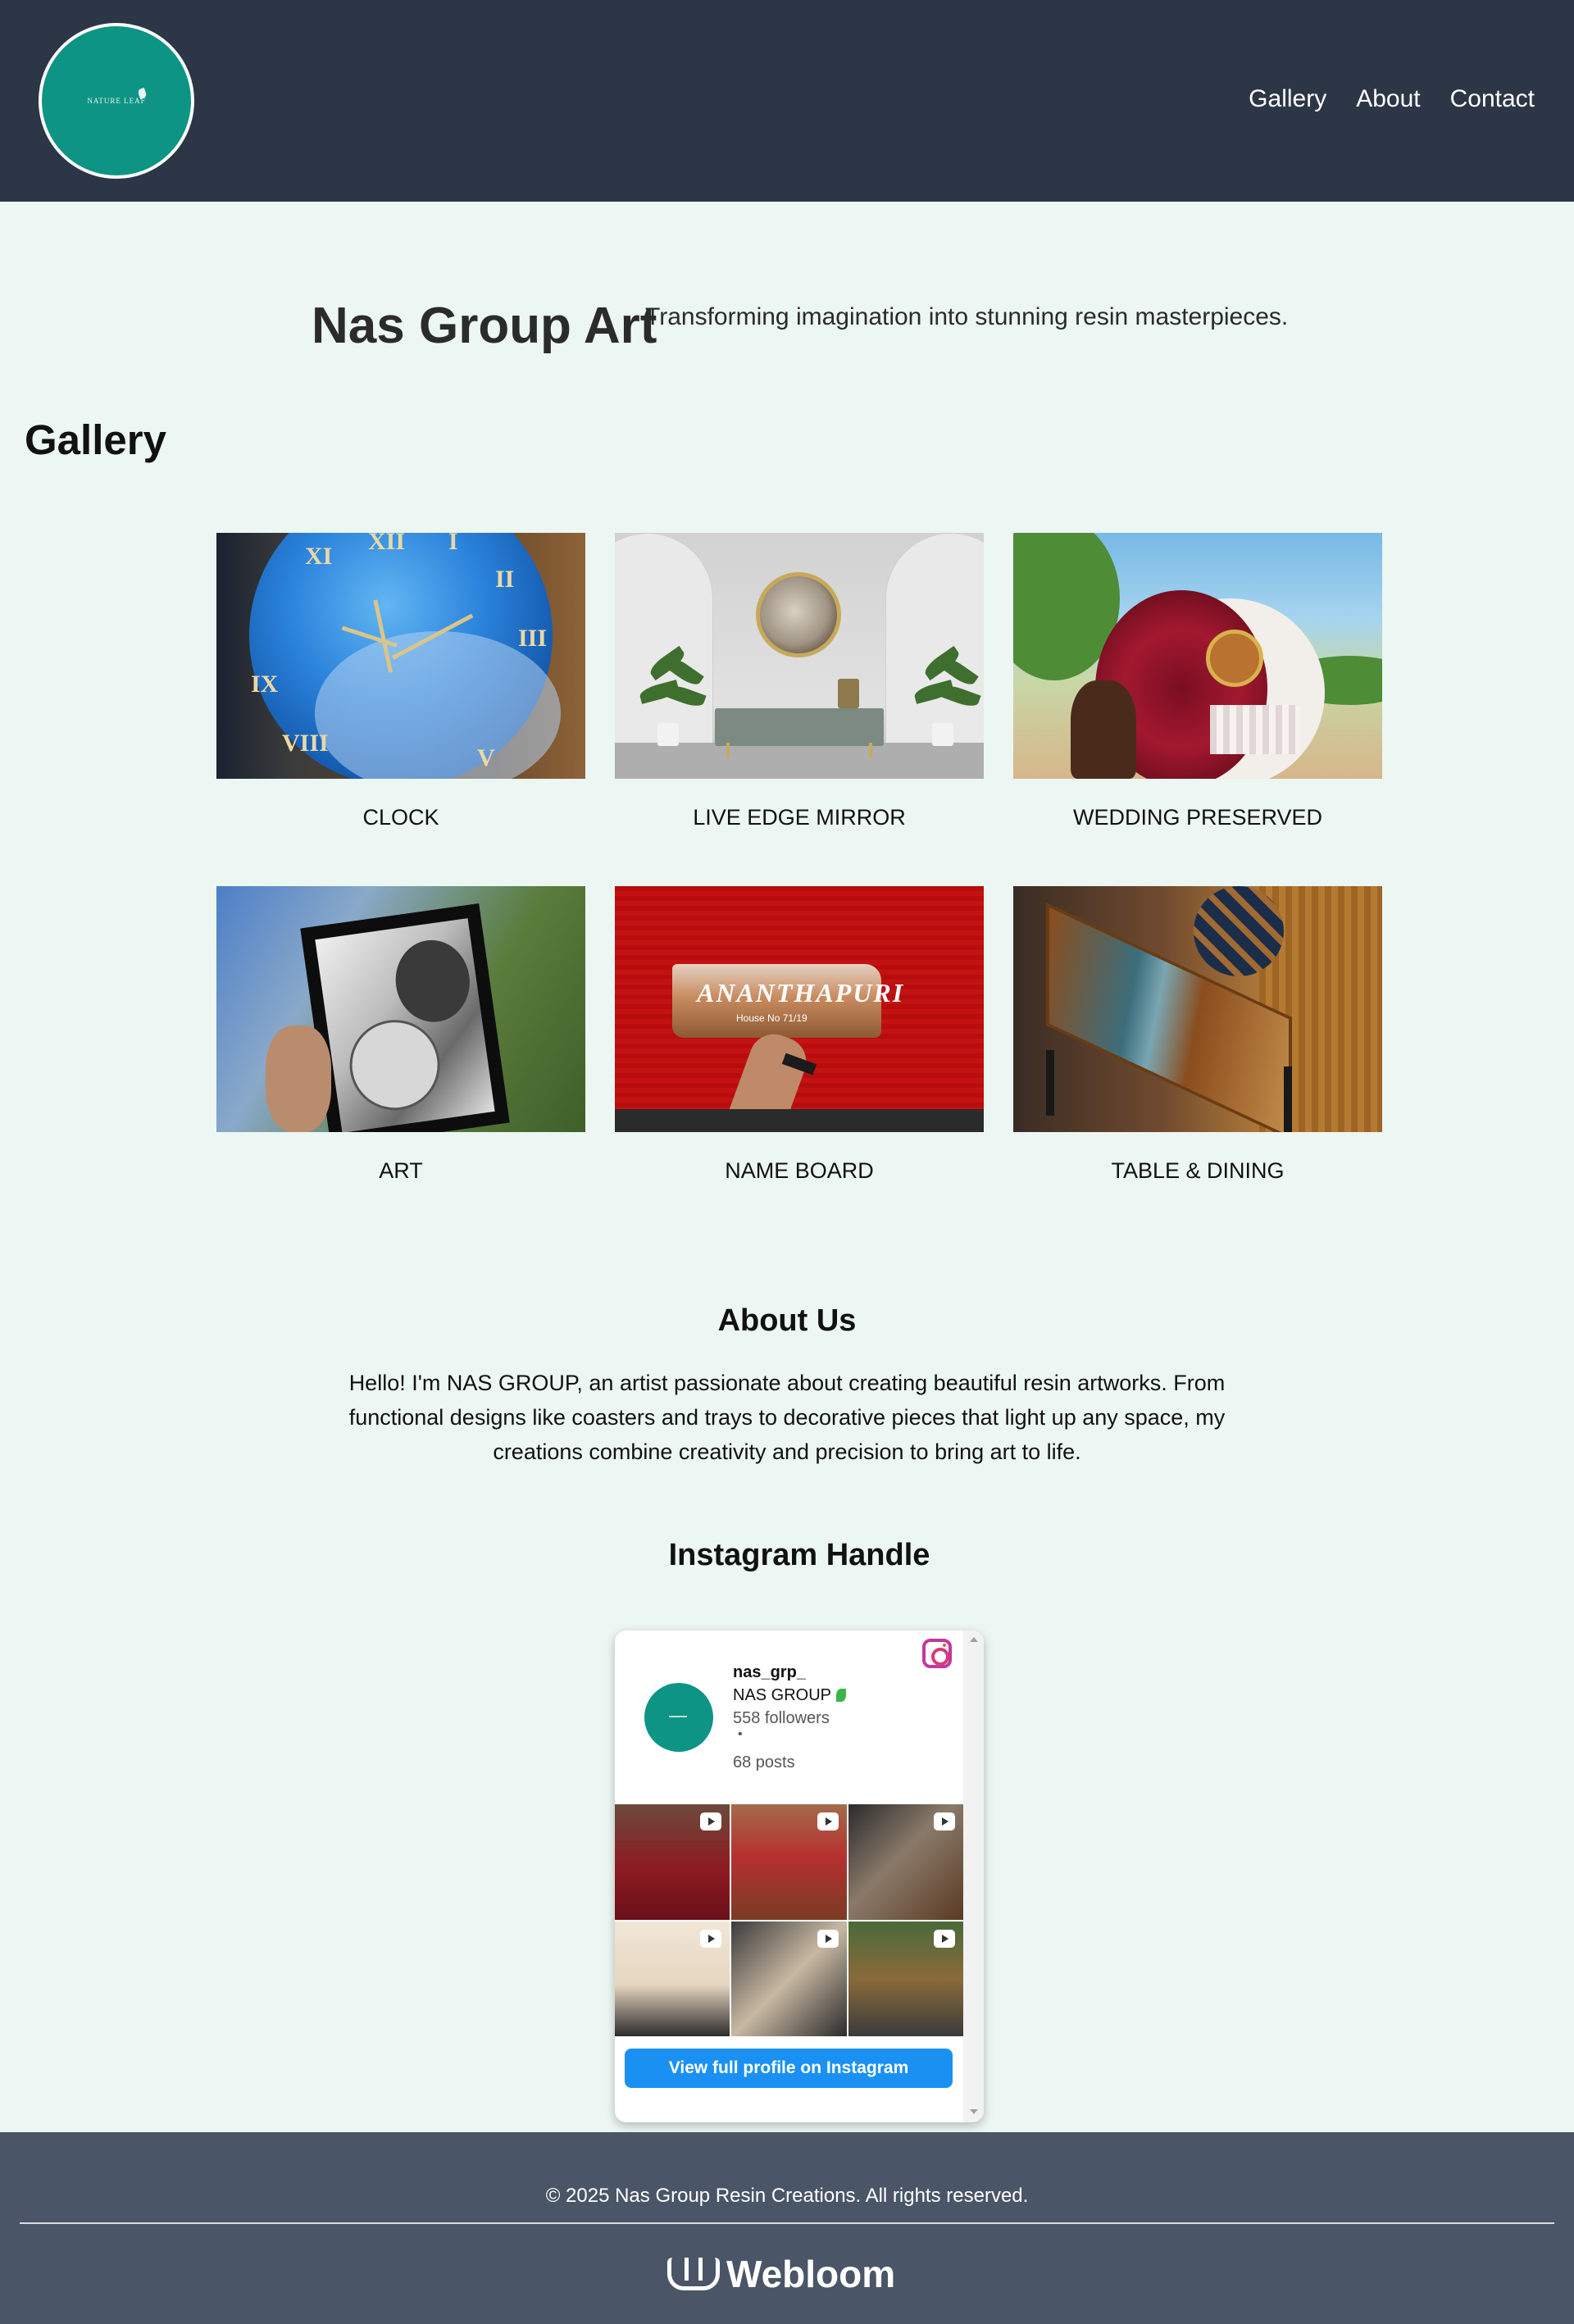 This screenshot has width=1574, height=2324. Describe the element at coordinates (694, 2274) in the screenshot. I see `webloom-mark-icon` at that location.